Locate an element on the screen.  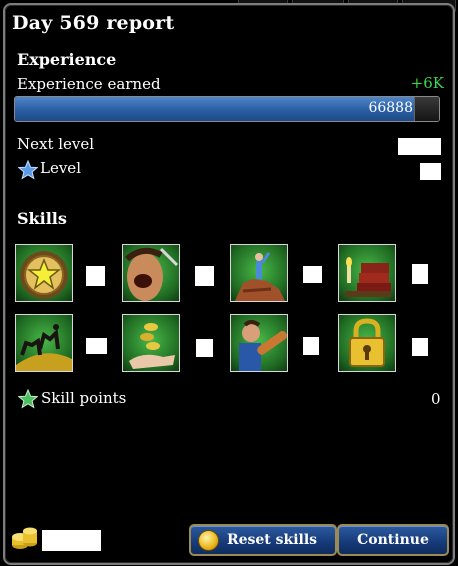
coin-icon is located at coordinates (208, 540).